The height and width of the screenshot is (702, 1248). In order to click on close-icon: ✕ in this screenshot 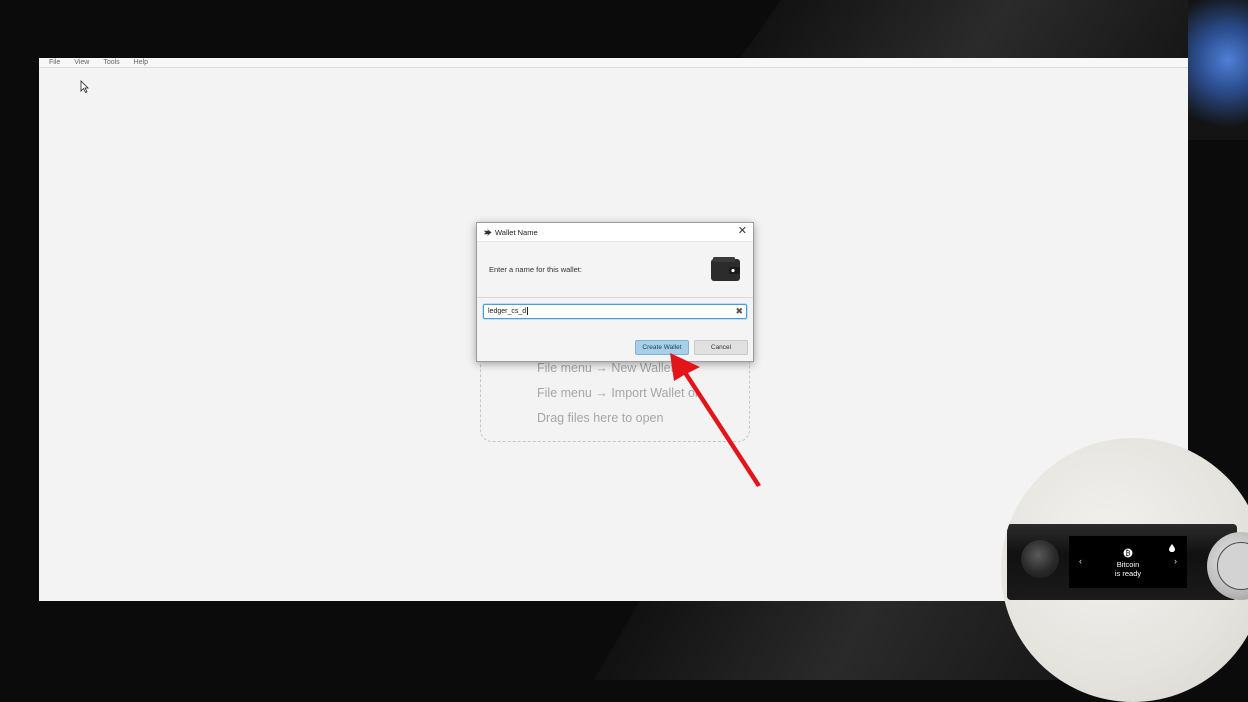, I will do `click(742, 231)`.